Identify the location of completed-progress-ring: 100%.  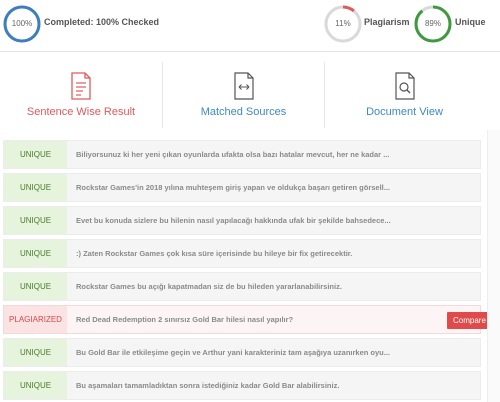
(22, 24).